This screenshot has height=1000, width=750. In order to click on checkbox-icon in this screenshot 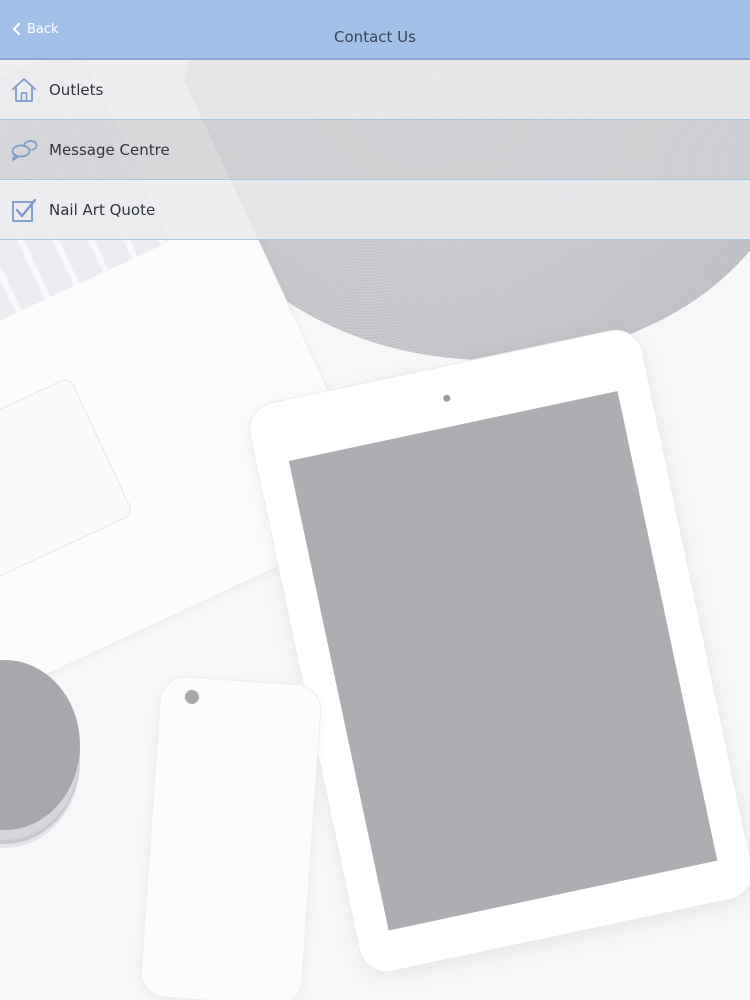, I will do `click(24, 210)`.